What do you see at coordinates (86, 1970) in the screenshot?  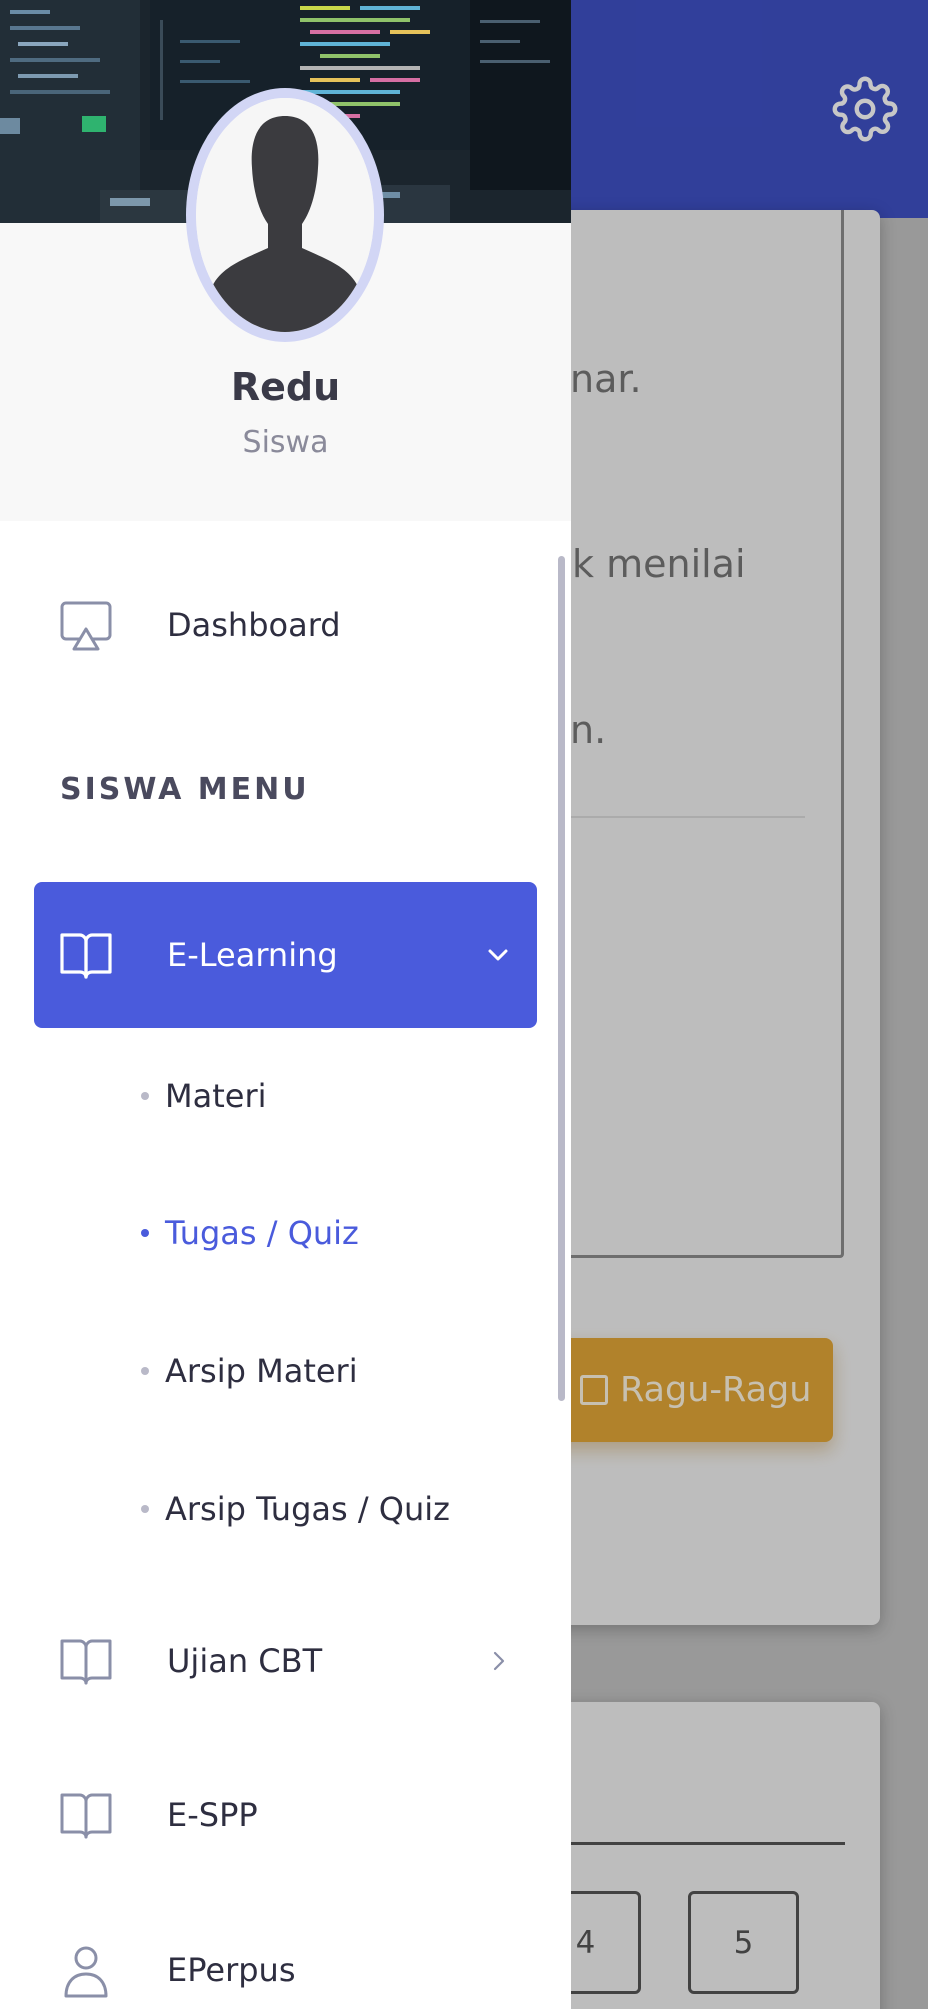 I see `user-icon` at bounding box center [86, 1970].